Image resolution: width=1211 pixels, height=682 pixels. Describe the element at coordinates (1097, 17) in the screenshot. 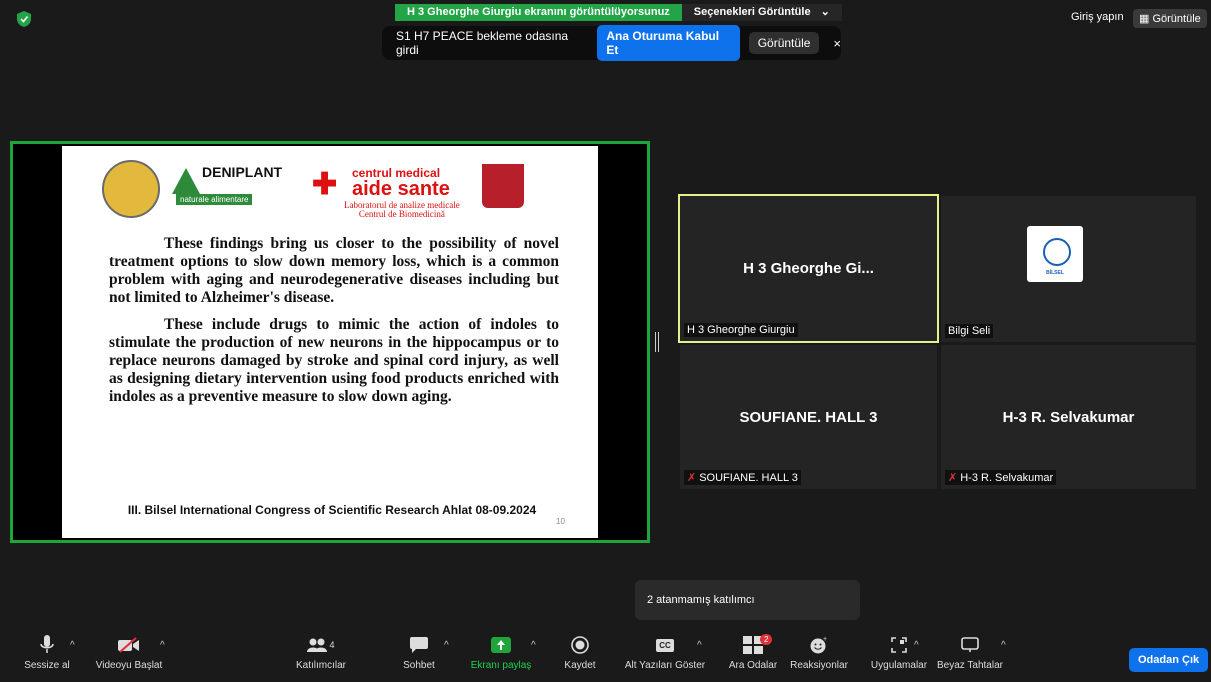

I see `sign-in-link: Giriş yapın` at that location.